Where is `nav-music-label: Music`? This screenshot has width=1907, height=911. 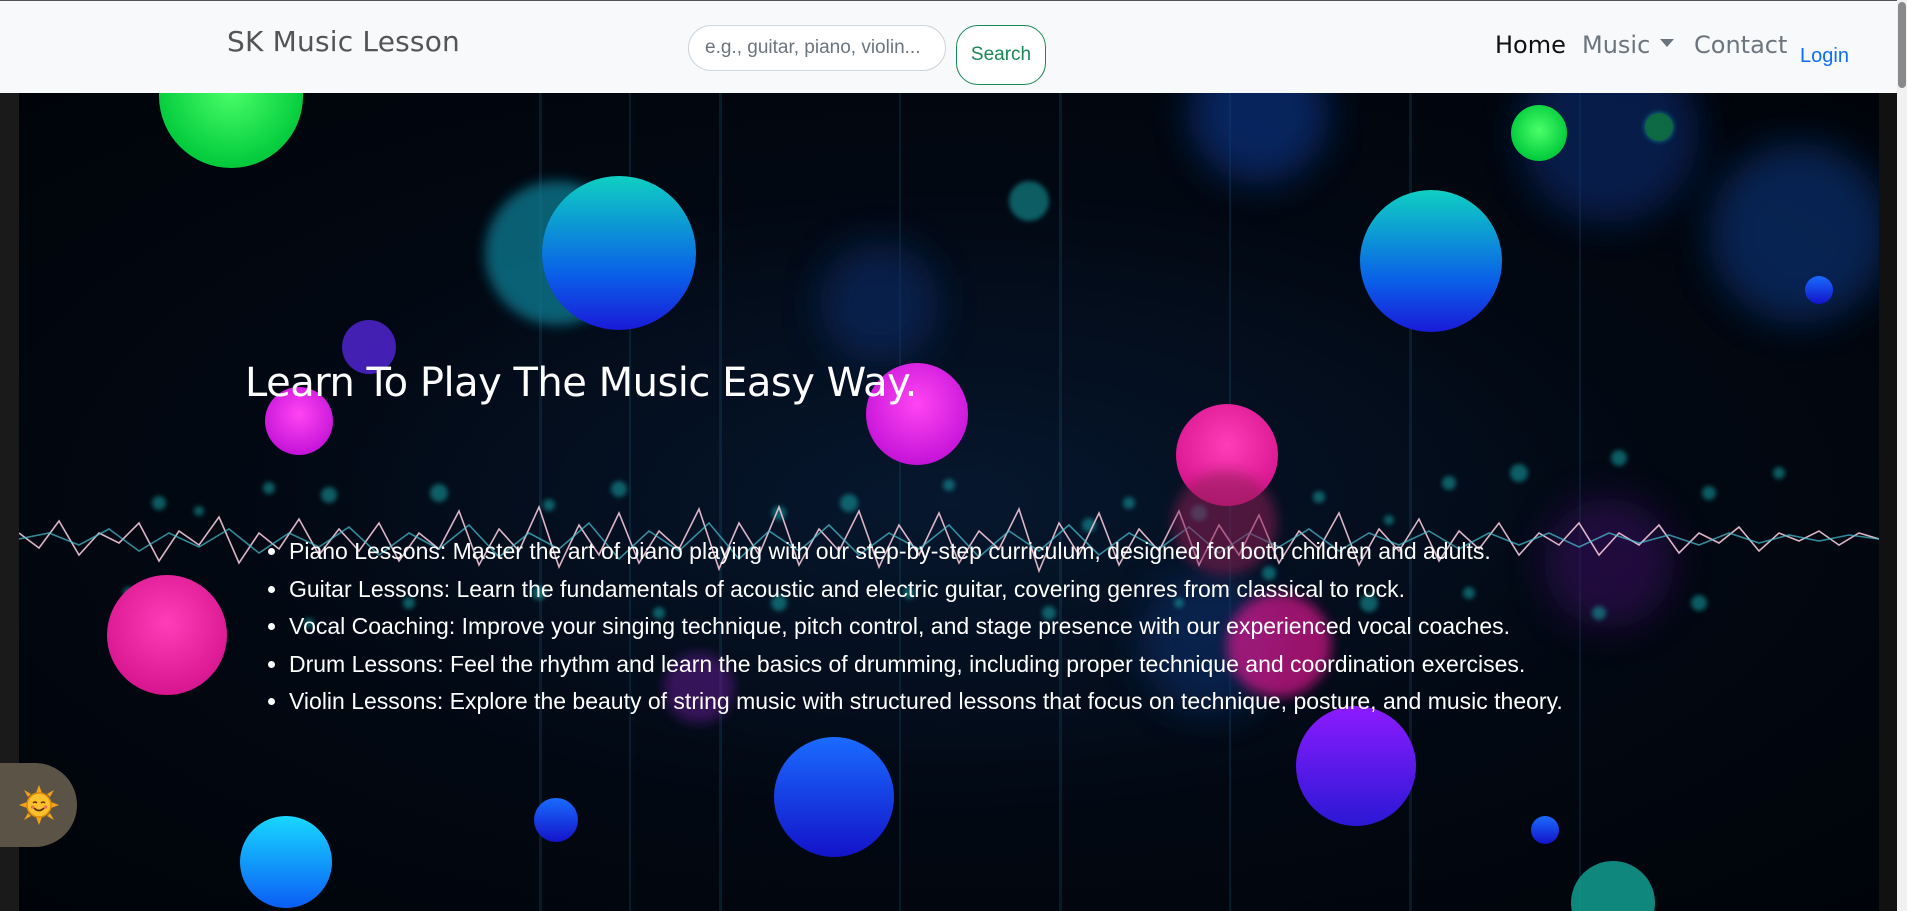 nav-music-label: Music is located at coordinates (1616, 45).